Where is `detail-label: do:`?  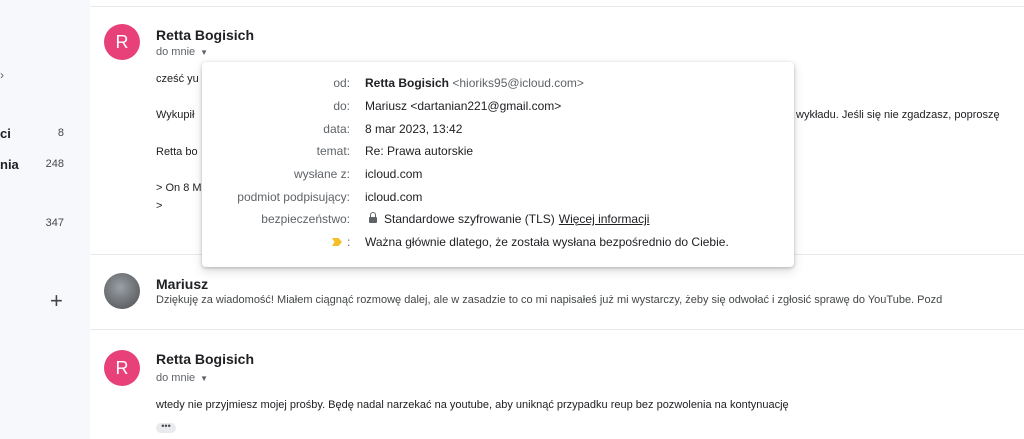
detail-label: do: is located at coordinates (341, 106).